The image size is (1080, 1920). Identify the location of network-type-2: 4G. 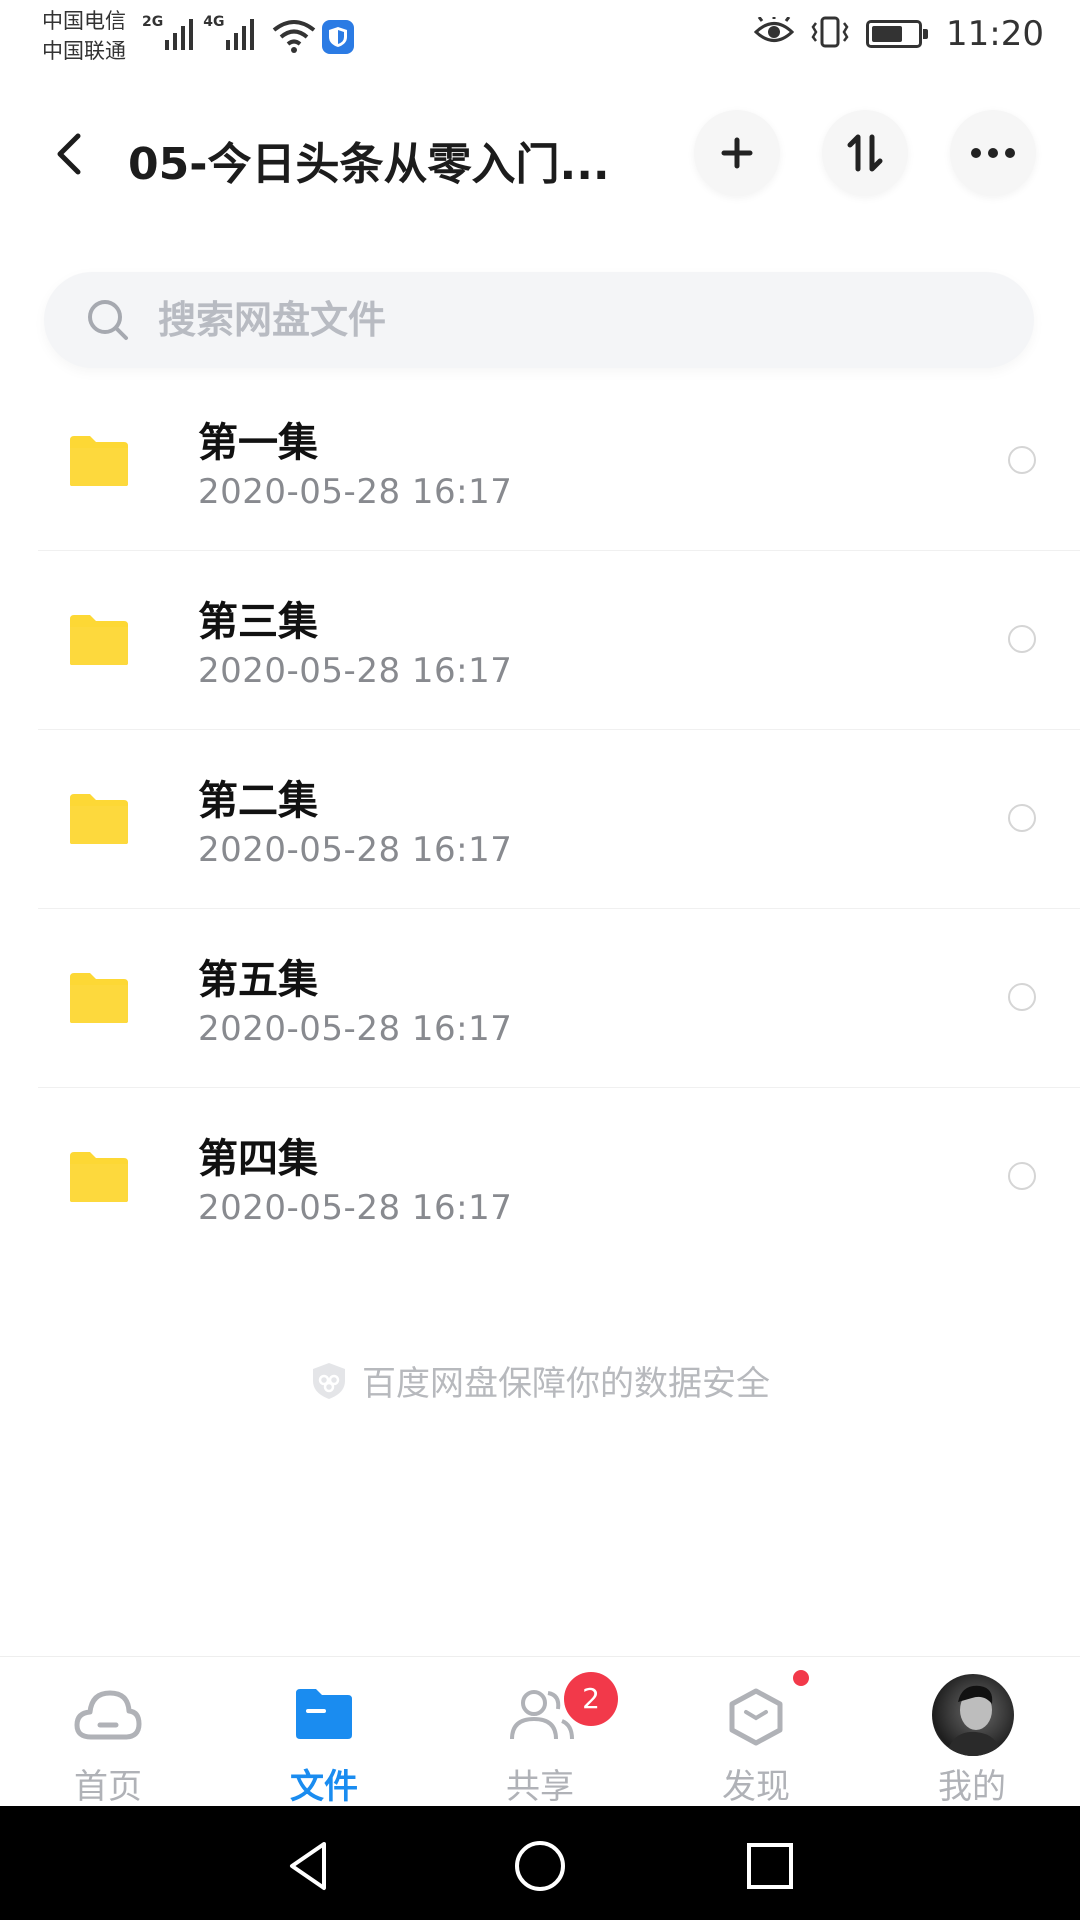
(214, 22).